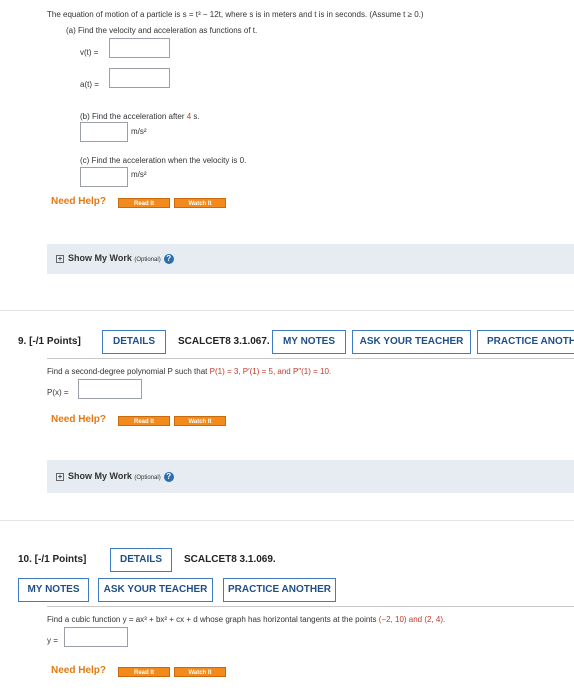  What do you see at coordinates (134, 342) in the screenshot?
I see `q9-details-button: DETAILS` at bounding box center [134, 342].